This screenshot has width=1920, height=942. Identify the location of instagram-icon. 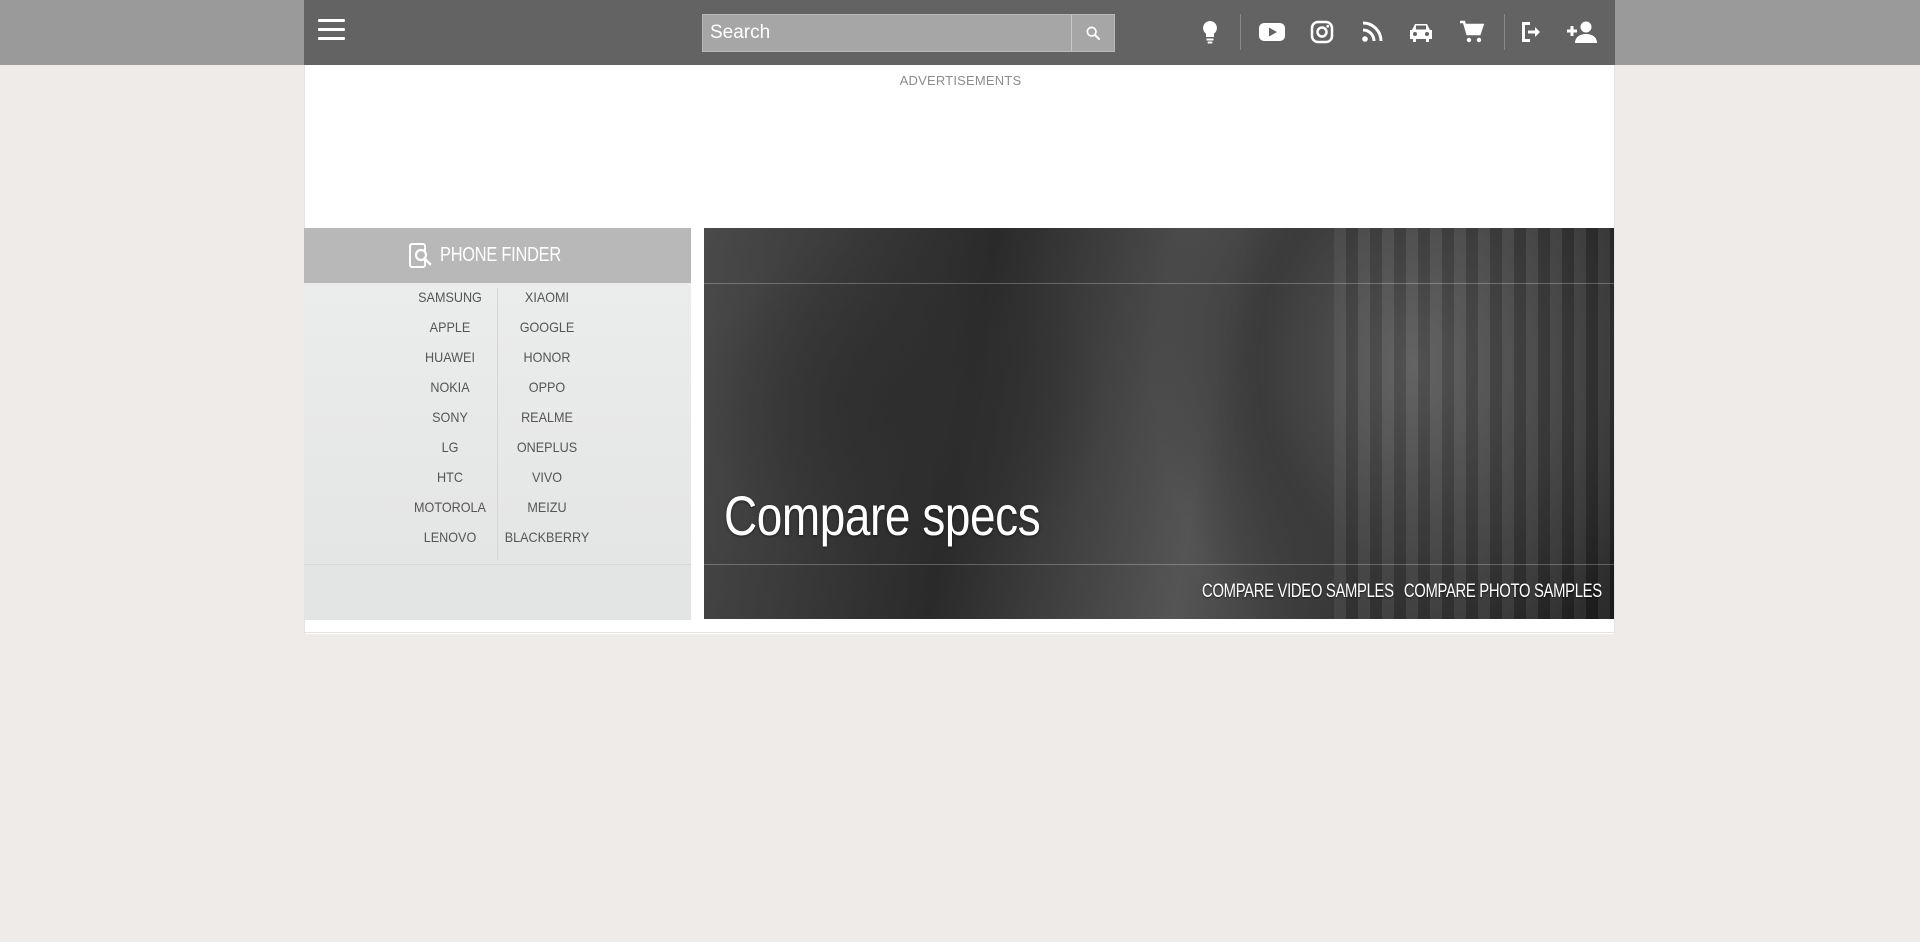
(1322, 32).